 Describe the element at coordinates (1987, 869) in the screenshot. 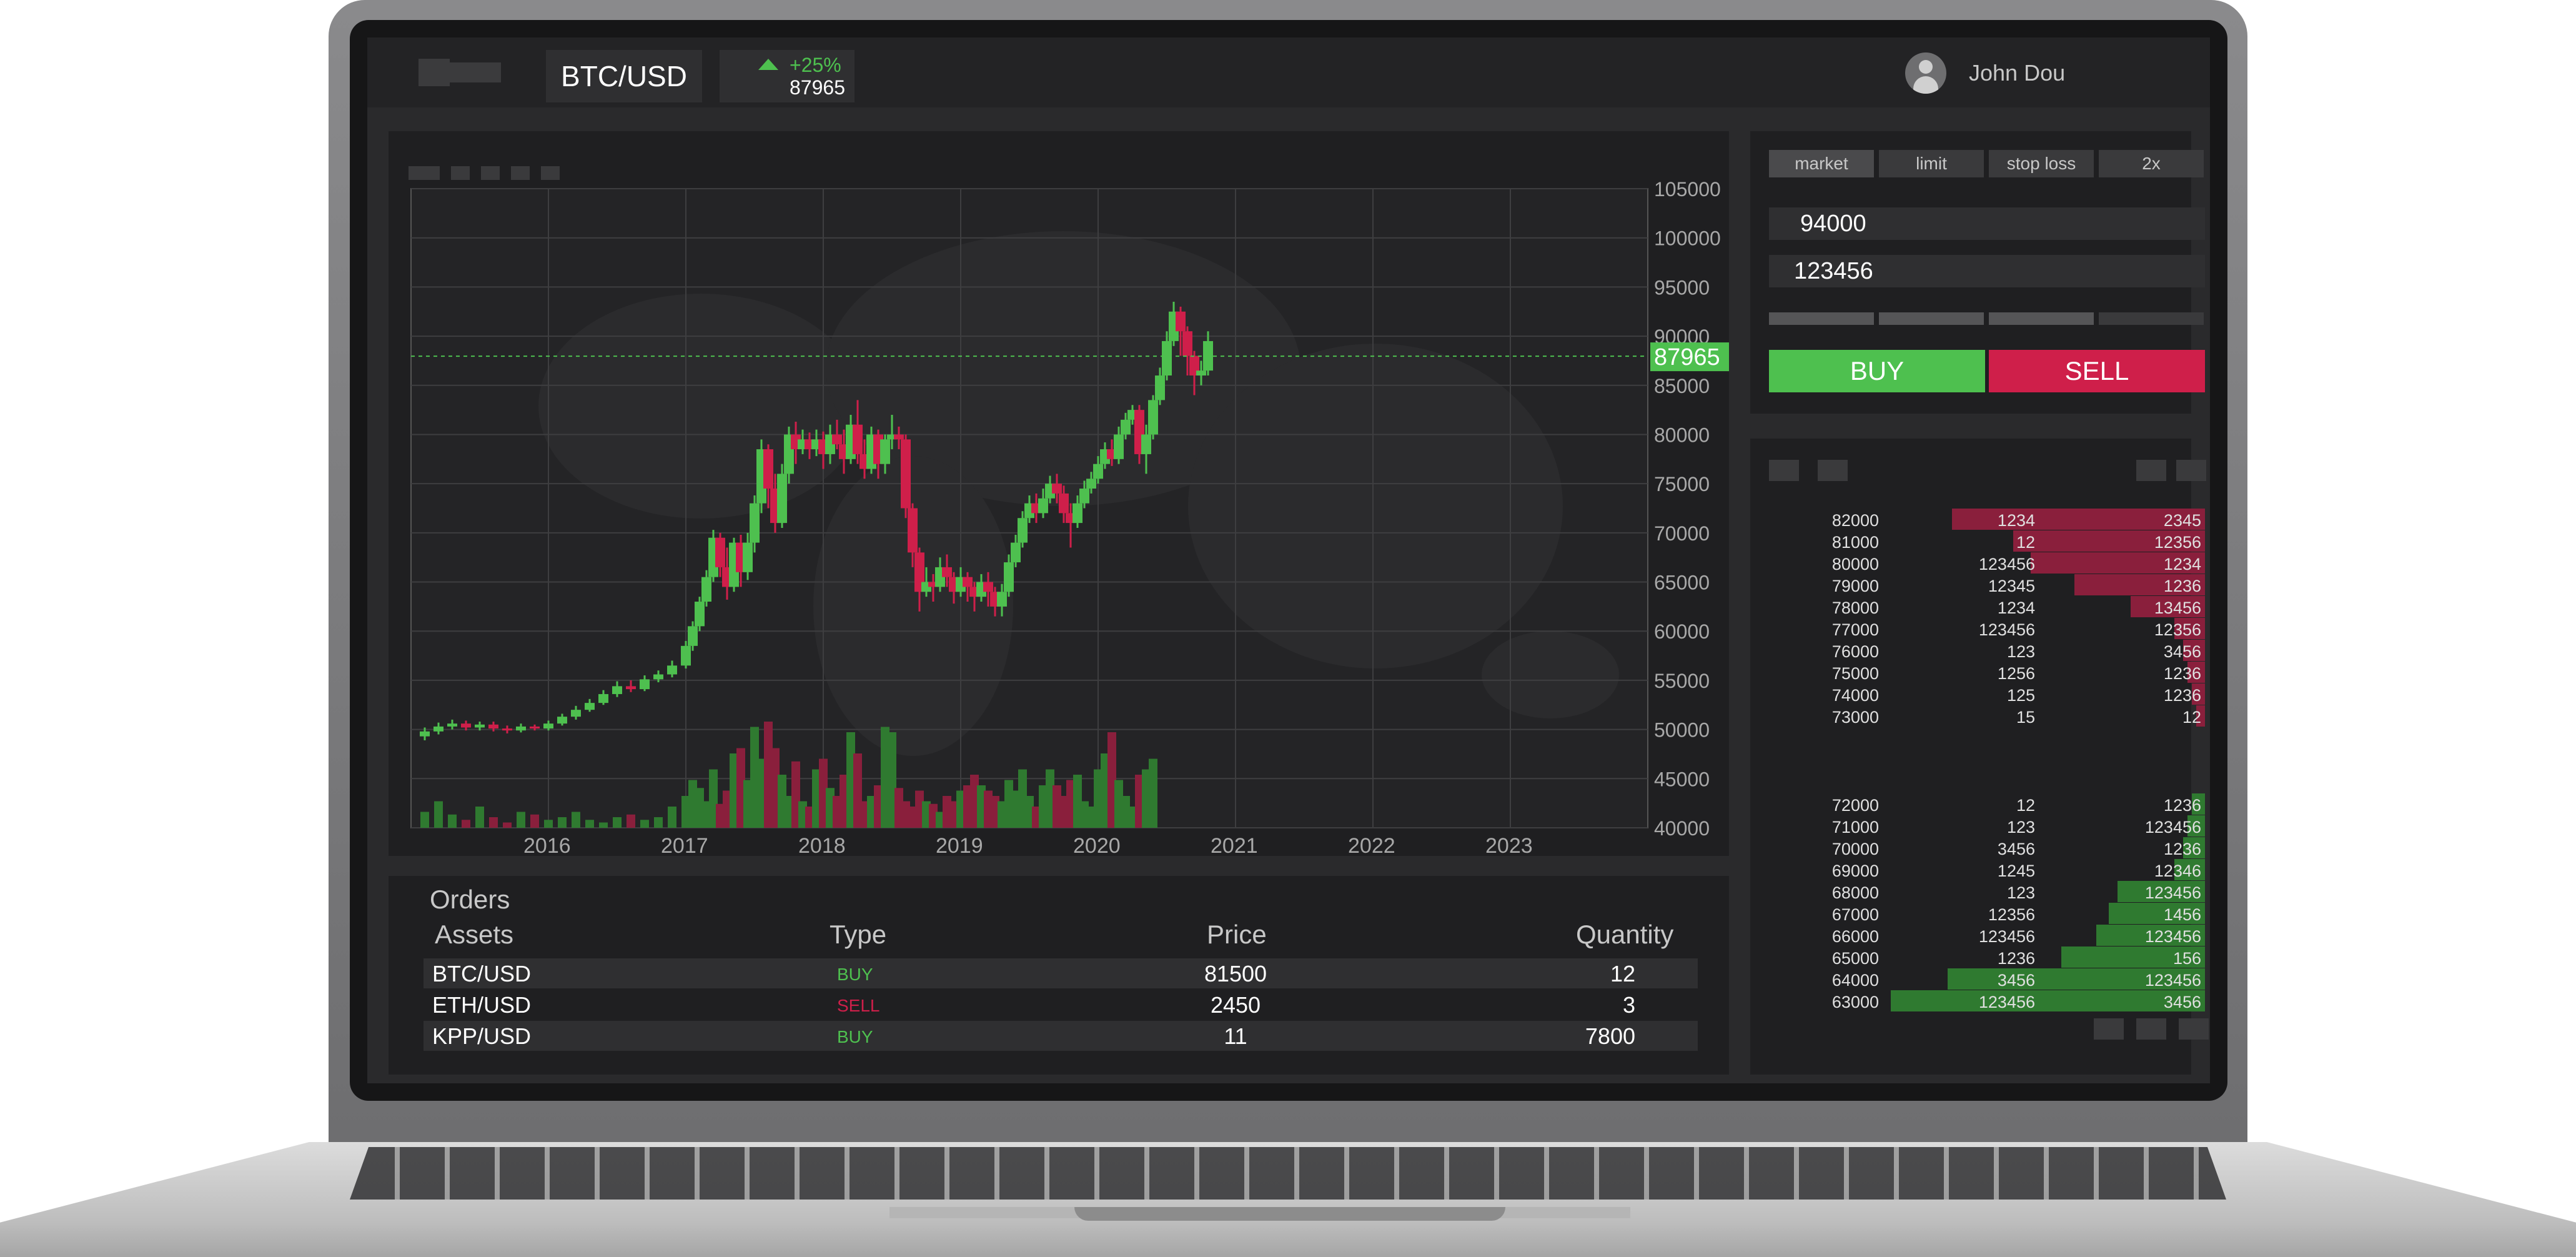

I see `order-book-row: 69000 1245 12346` at that location.